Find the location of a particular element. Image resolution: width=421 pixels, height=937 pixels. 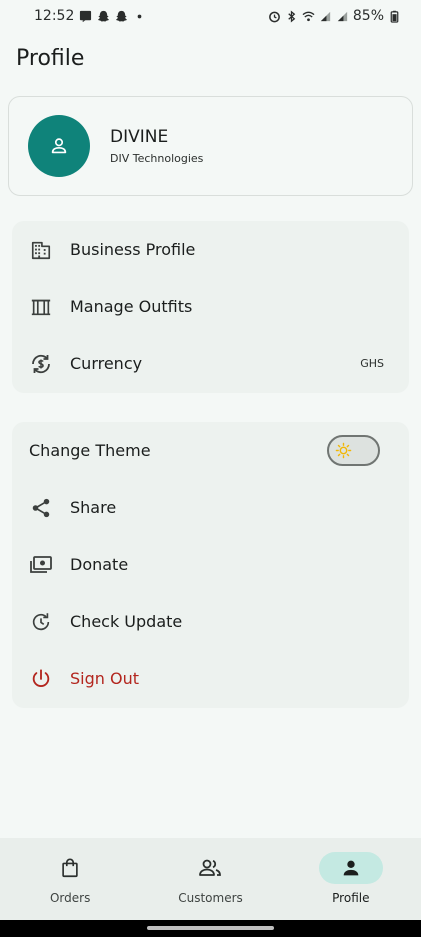

share-icon is located at coordinates (41, 507).